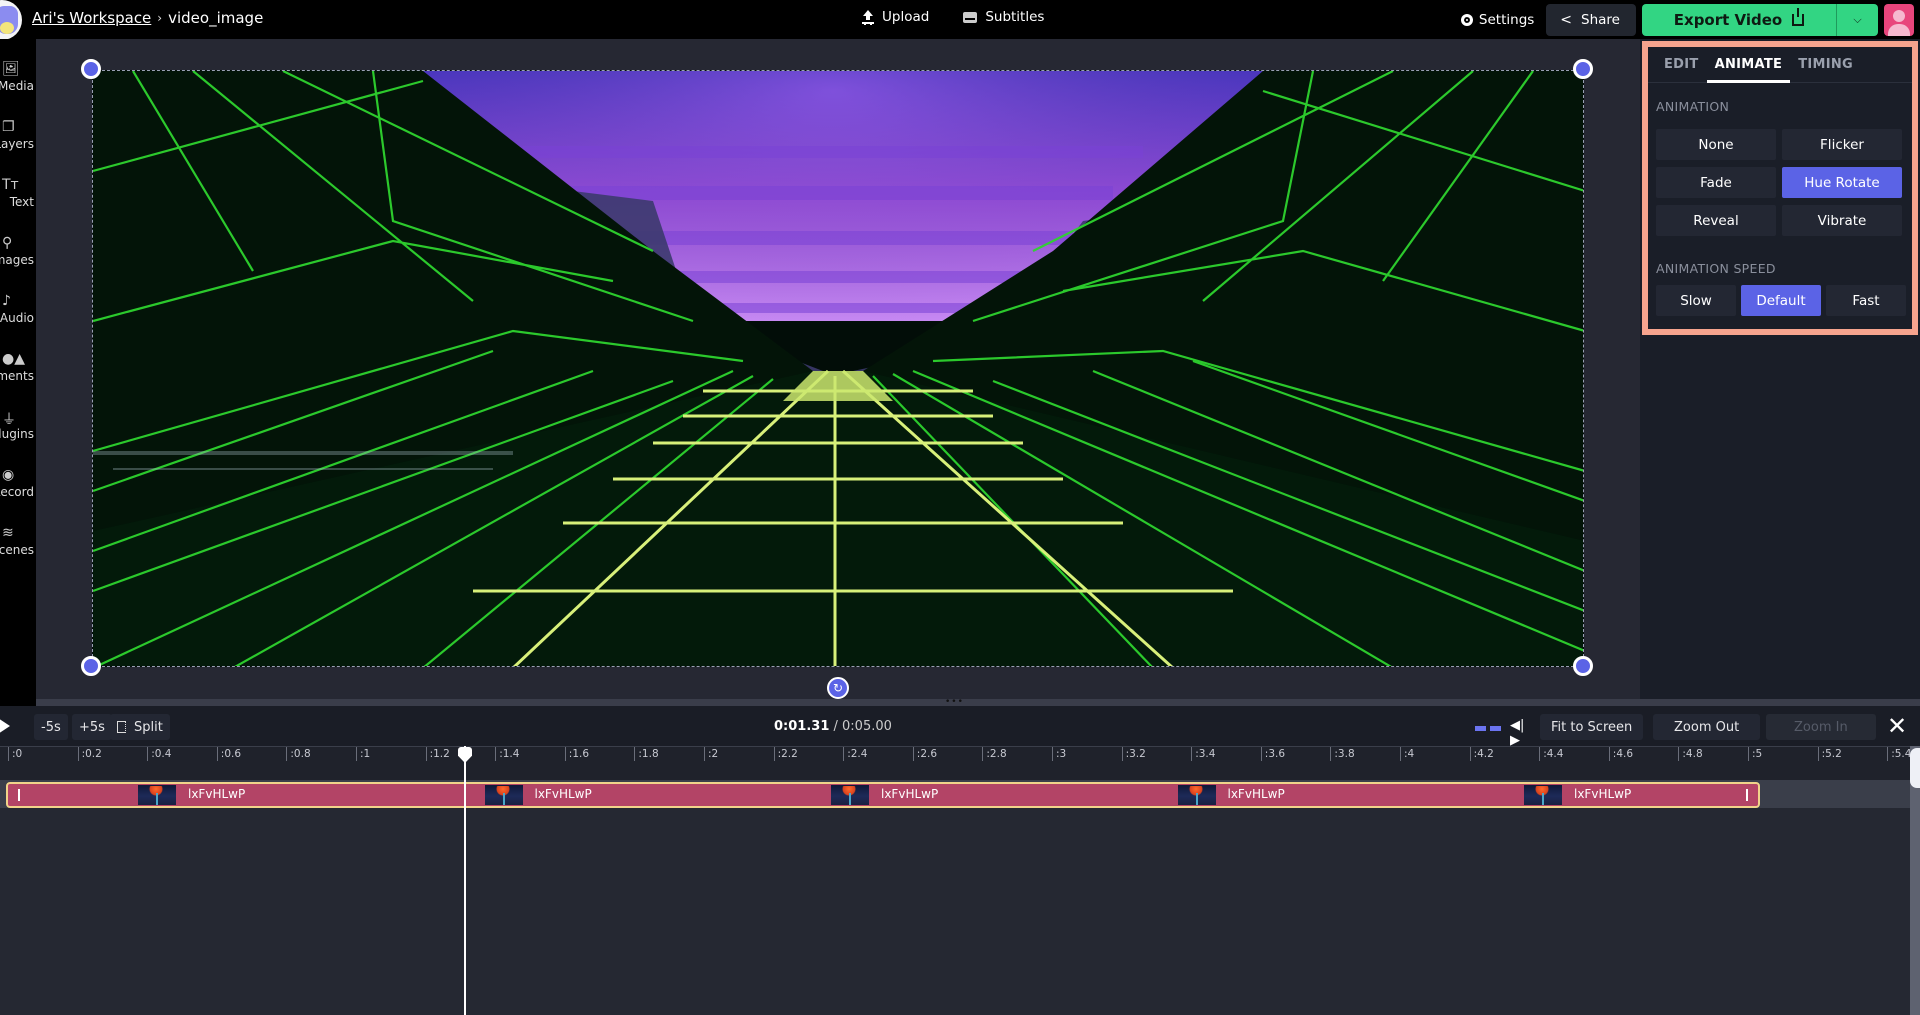 The image size is (1920, 1015). What do you see at coordinates (17, 144) in the screenshot?
I see `sidebar-item-label: Layers` at bounding box center [17, 144].